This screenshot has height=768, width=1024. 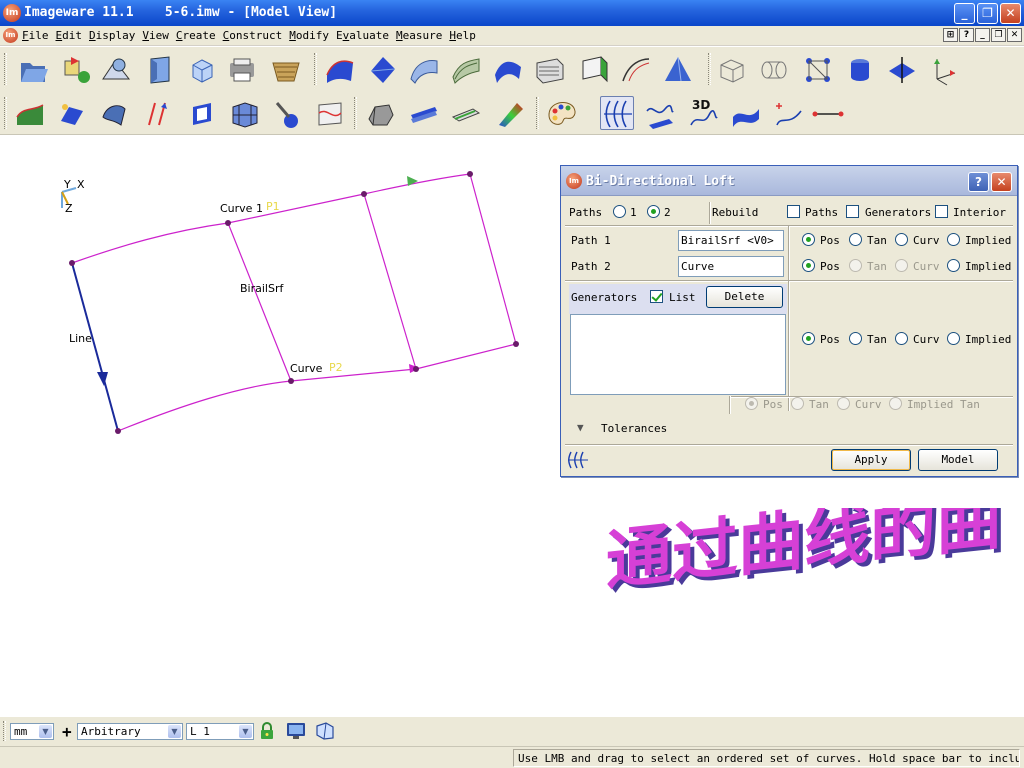 I want to click on cylinder-tool-button, so click(x=859, y=69).